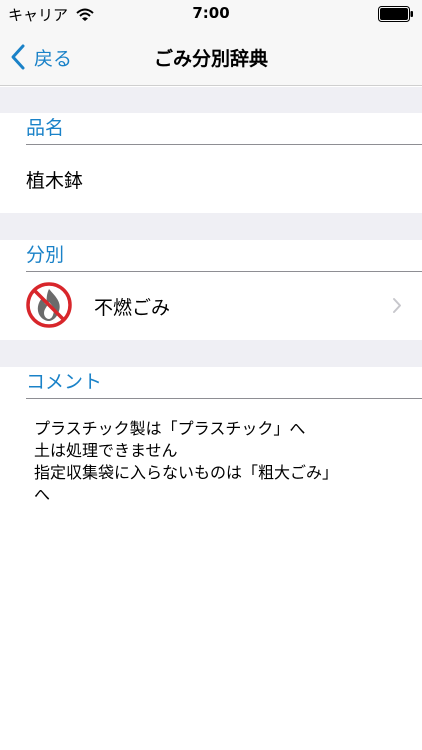 The width and height of the screenshot is (422, 750). I want to click on comment-line: 土は処理できません, so click(106, 450).